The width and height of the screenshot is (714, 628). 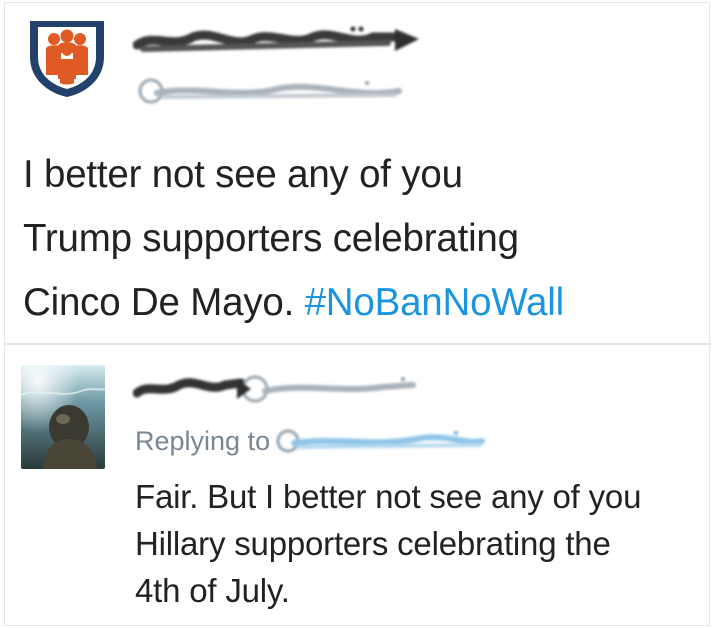 What do you see at coordinates (383, 441) in the screenshot?
I see `redacted-replied-handle` at bounding box center [383, 441].